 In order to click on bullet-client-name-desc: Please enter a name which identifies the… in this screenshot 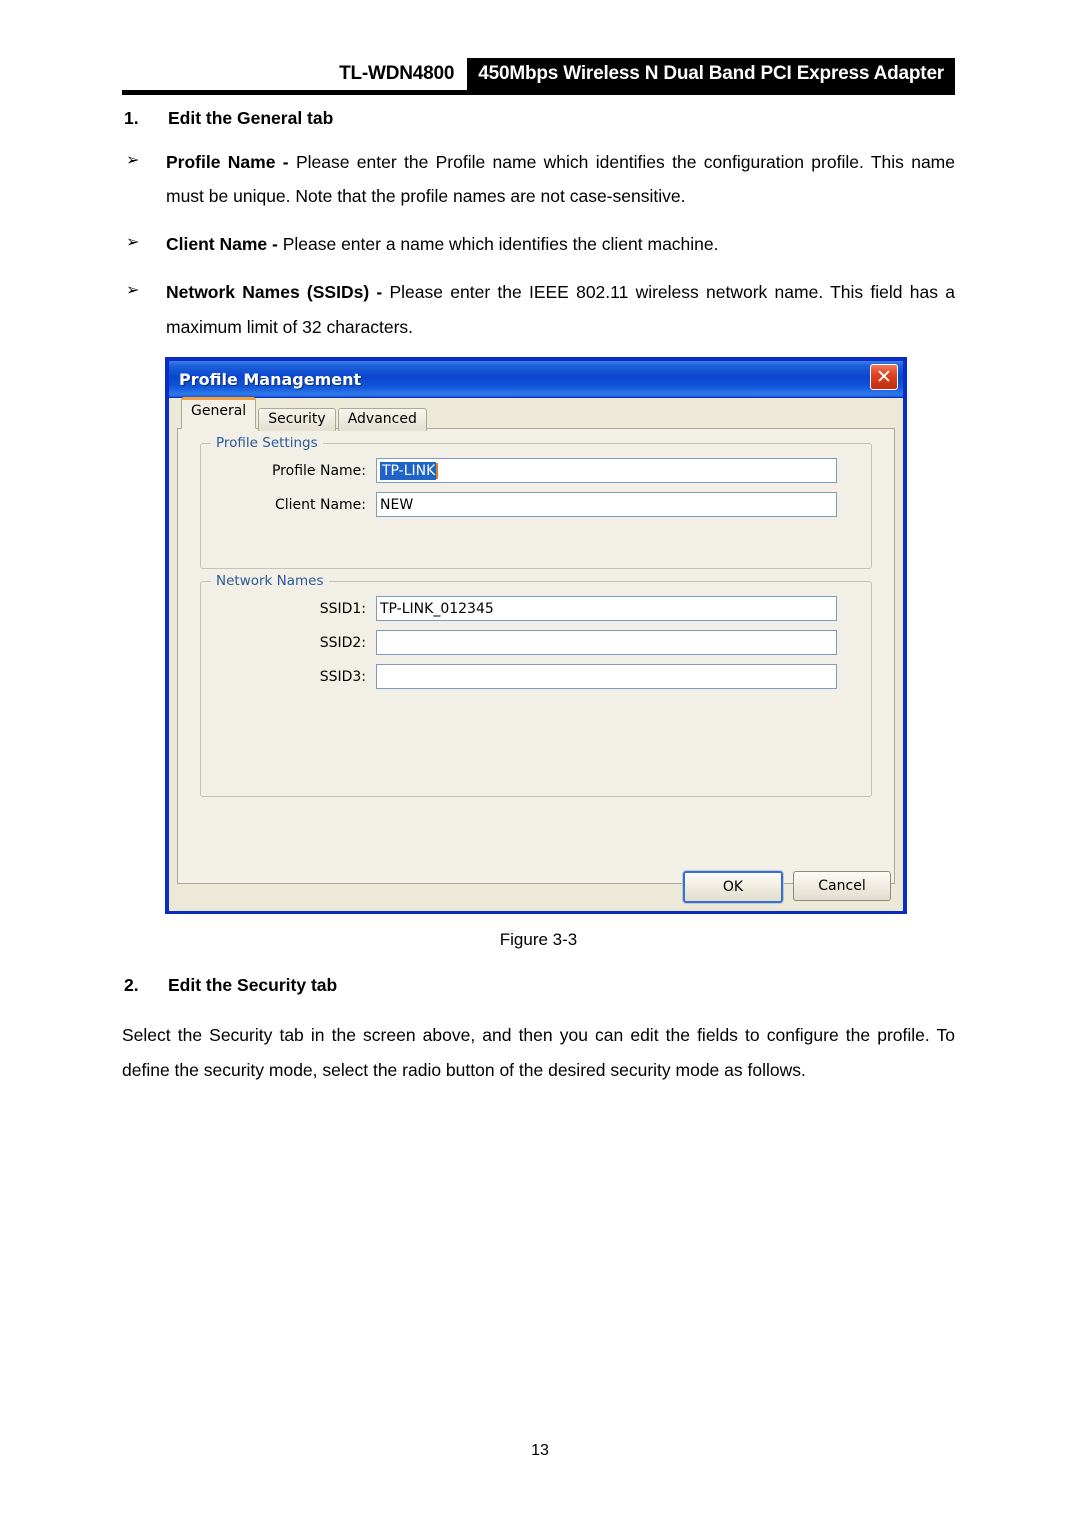, I will do `click(500, 244)`.